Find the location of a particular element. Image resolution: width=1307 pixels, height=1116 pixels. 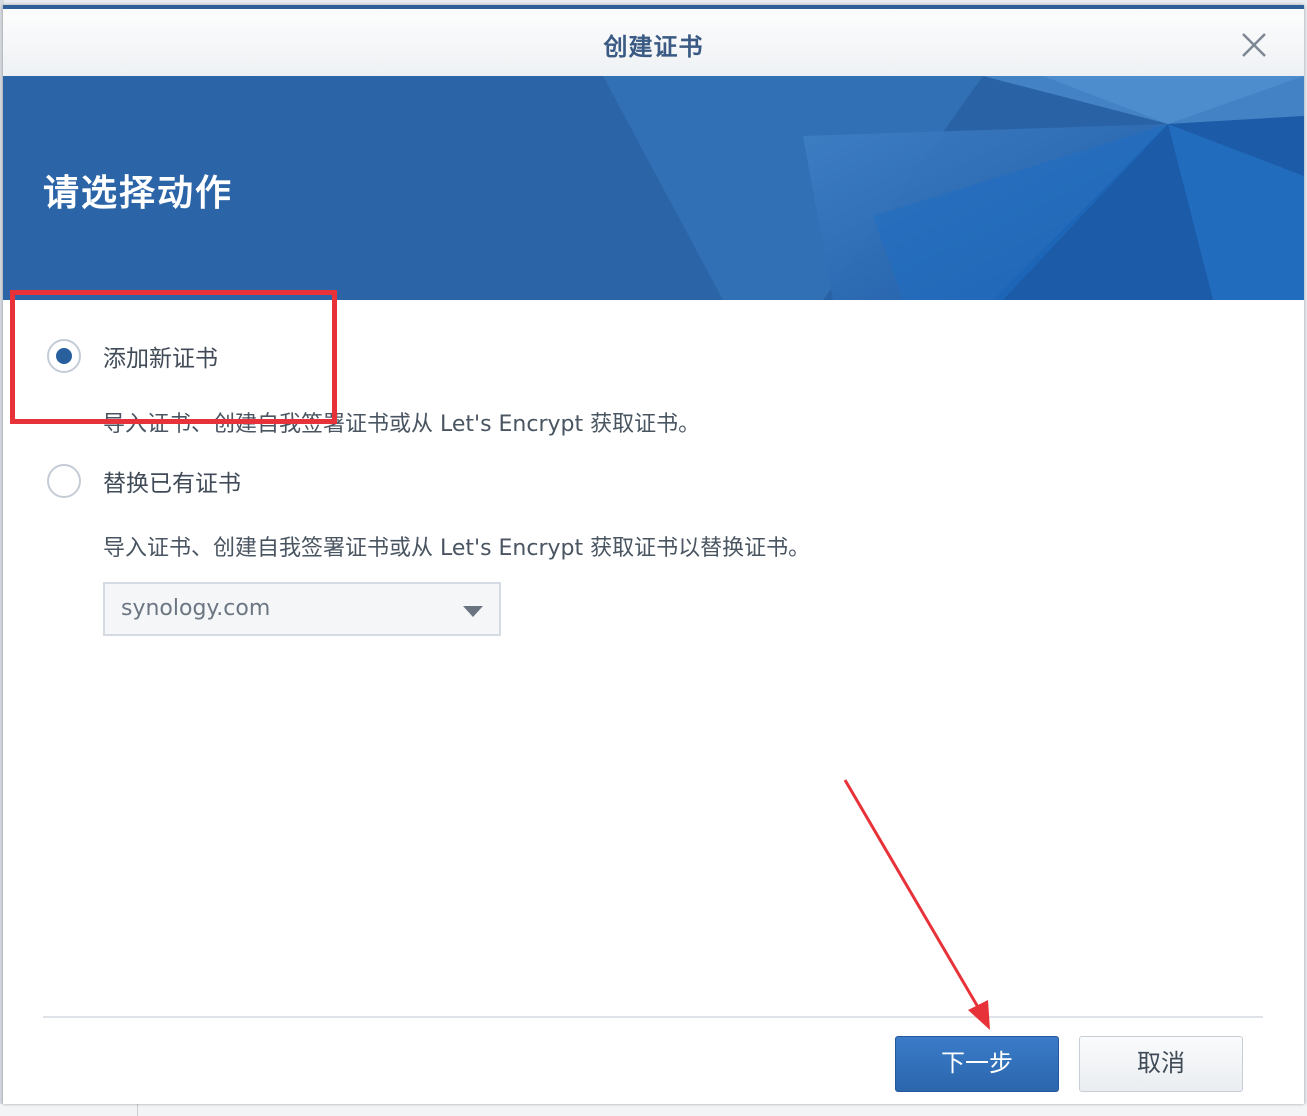

option-label: 替换已有证书 is located at coordinates (172, 484).